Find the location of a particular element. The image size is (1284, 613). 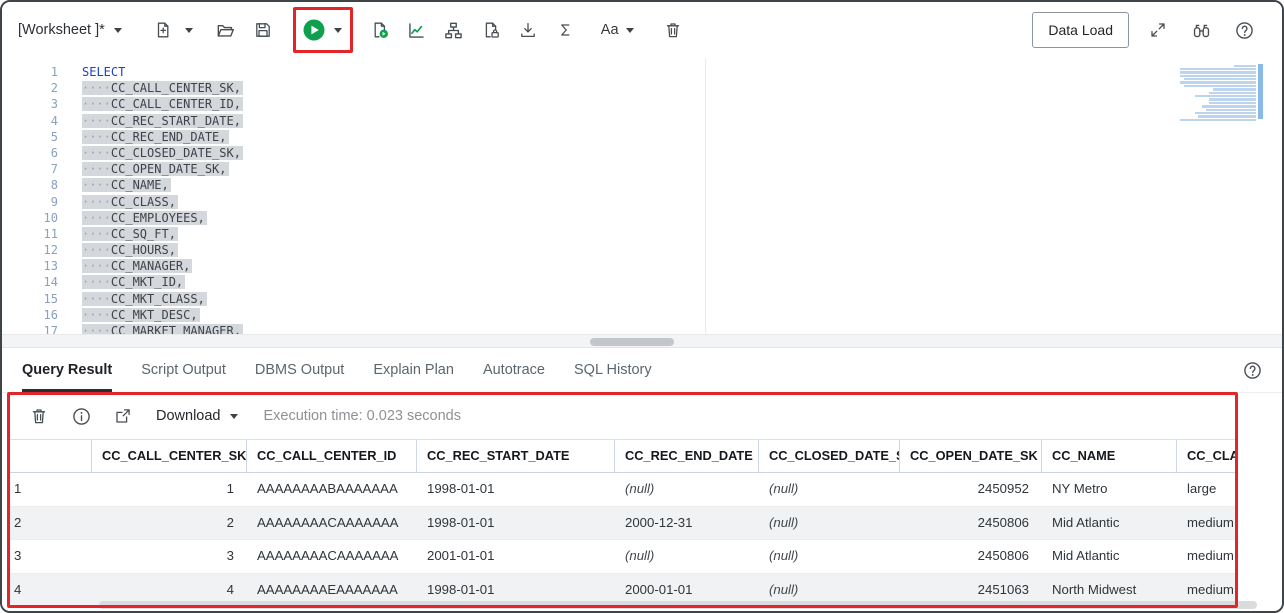

clear-worksheet-button is located at coordinates (673, 30).